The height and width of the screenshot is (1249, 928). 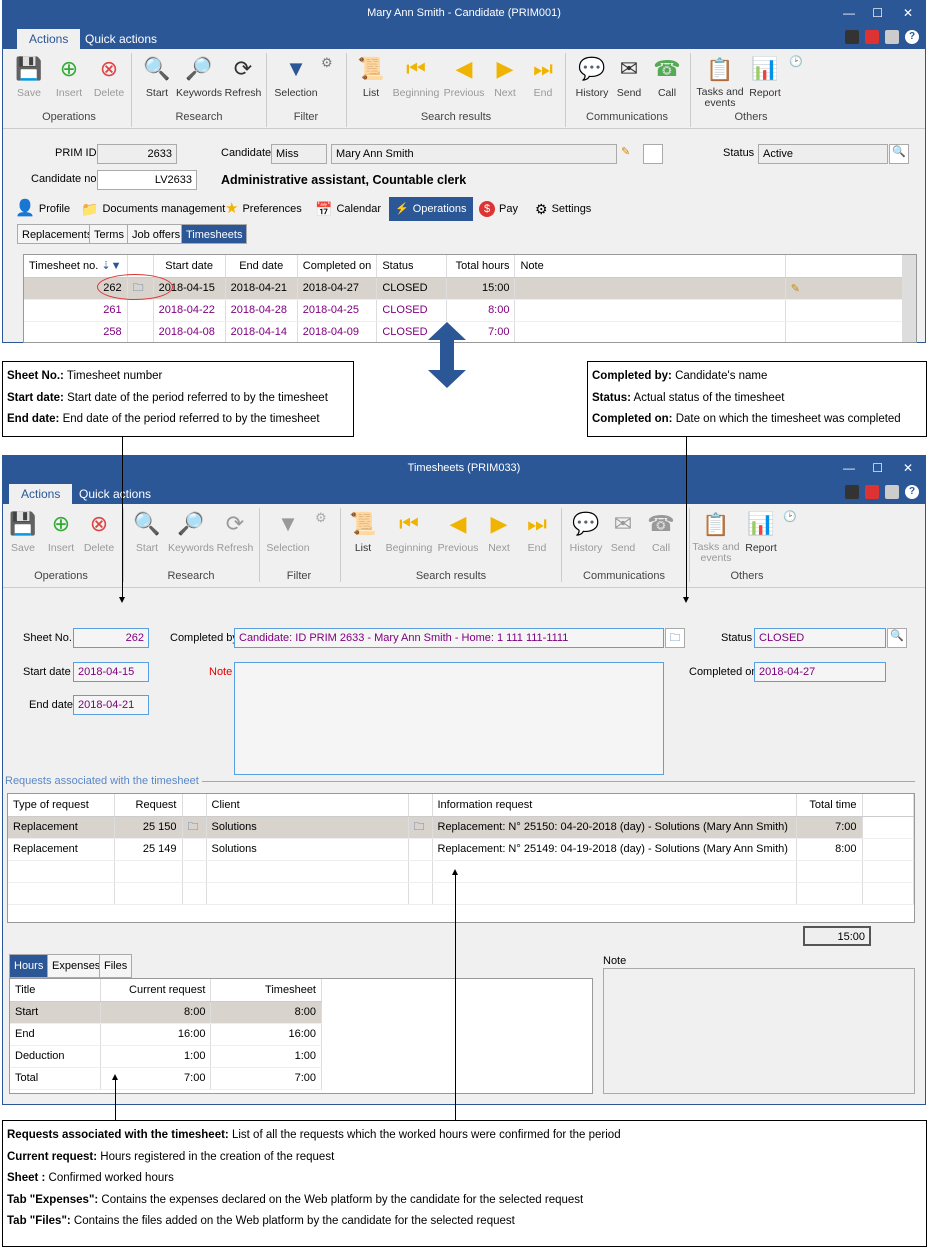 I want to click on table-row: Total 7:00 7:00, so click(x=166, y=1078).